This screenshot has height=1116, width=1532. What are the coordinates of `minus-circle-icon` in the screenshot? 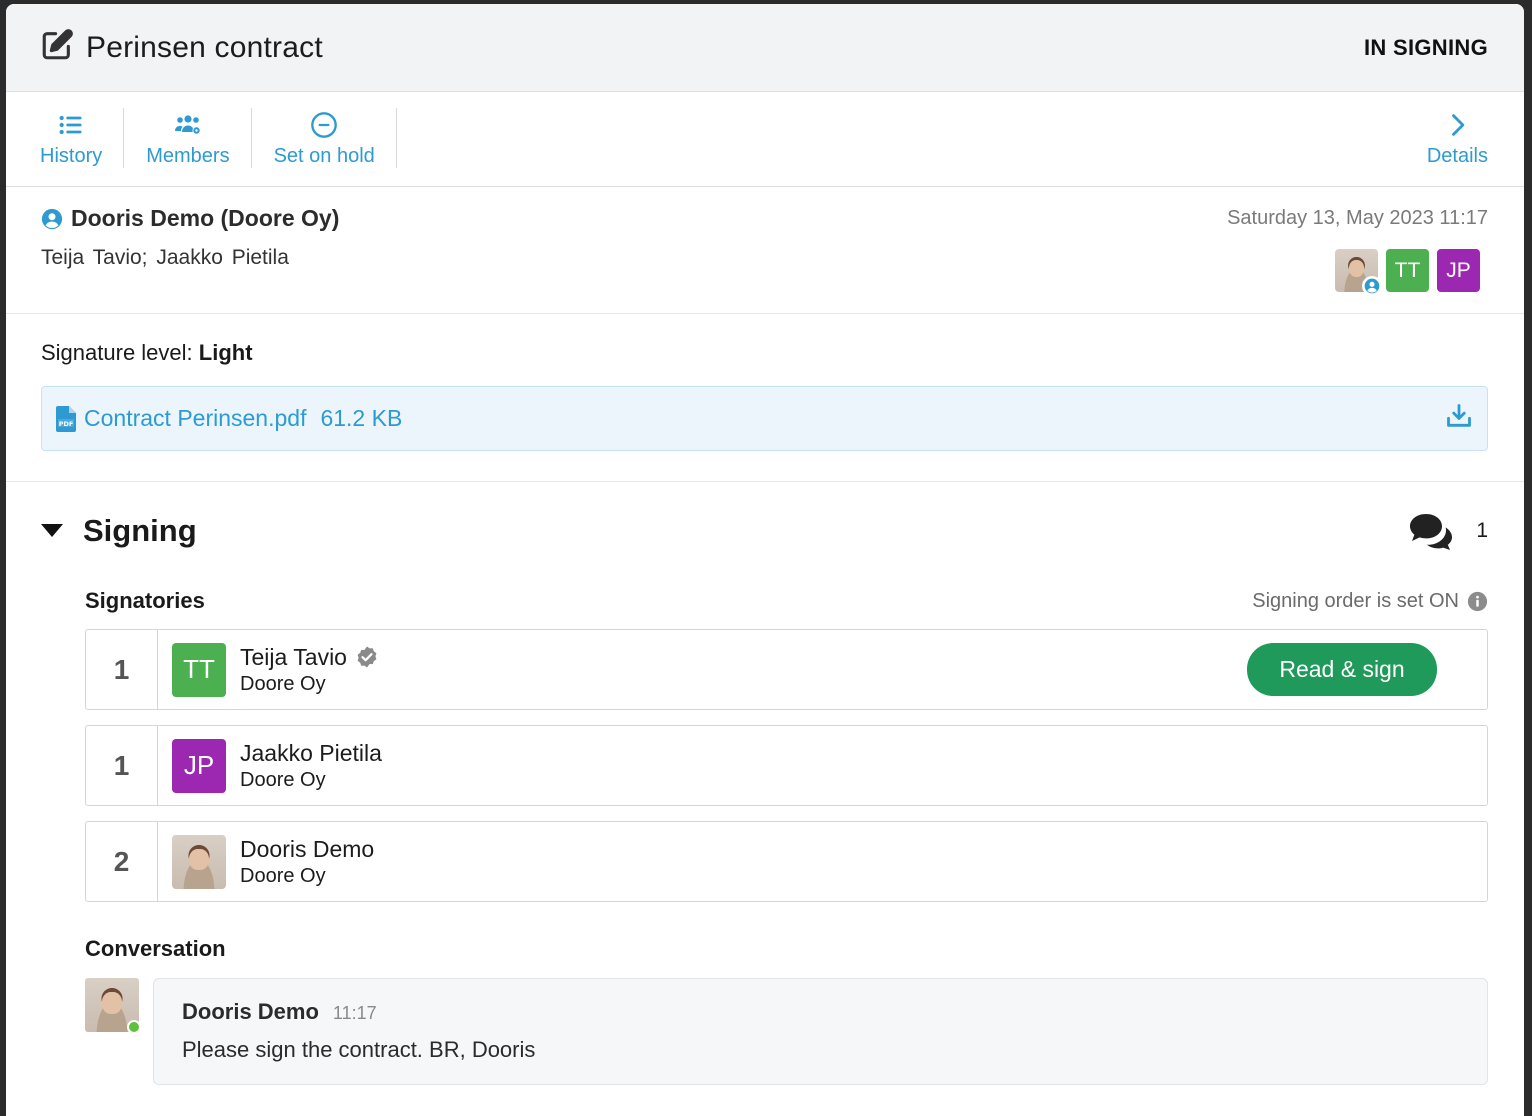 It's located at (324, 124).